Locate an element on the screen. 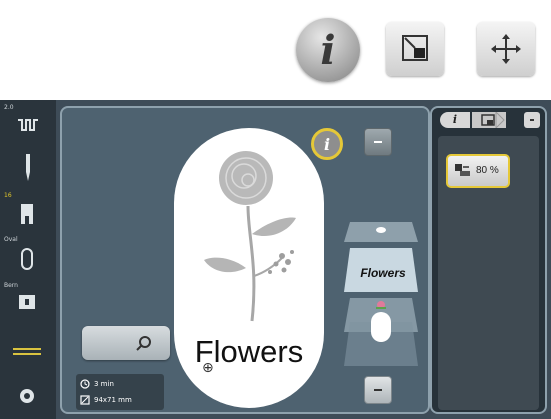 Image resolution: width=551 pixels, height=419 pixels. sidebar-item-needle is located at coordinates (28, 166).